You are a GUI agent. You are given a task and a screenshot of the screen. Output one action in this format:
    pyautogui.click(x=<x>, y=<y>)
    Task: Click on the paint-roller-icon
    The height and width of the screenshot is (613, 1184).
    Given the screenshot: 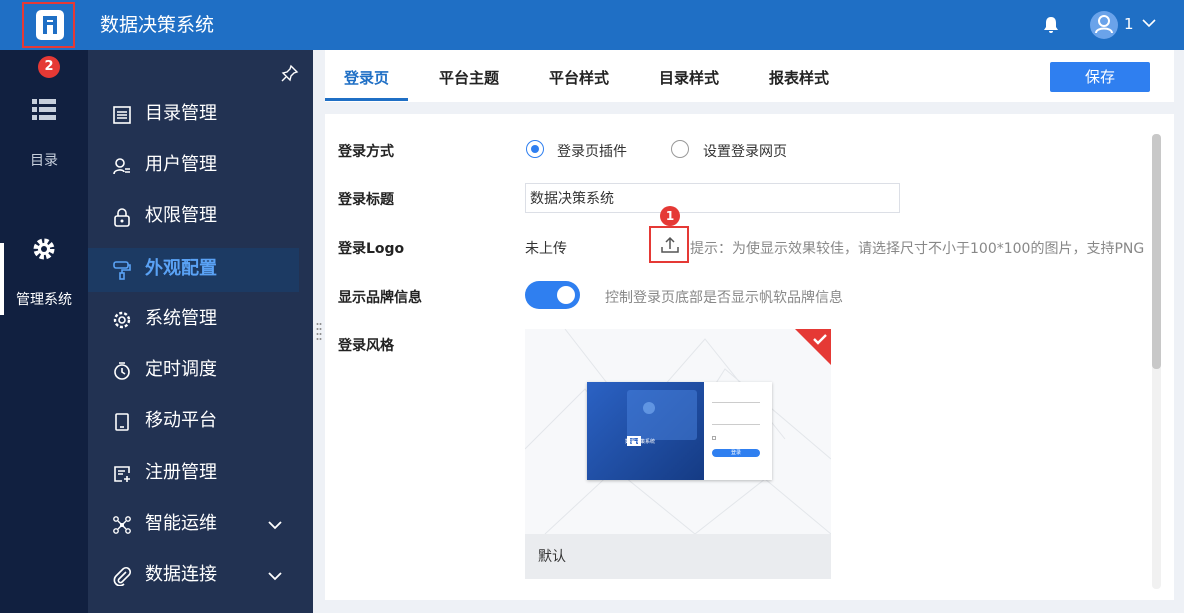 What is the action you would take?
    pyautogui.click(x=122, y=270)
    